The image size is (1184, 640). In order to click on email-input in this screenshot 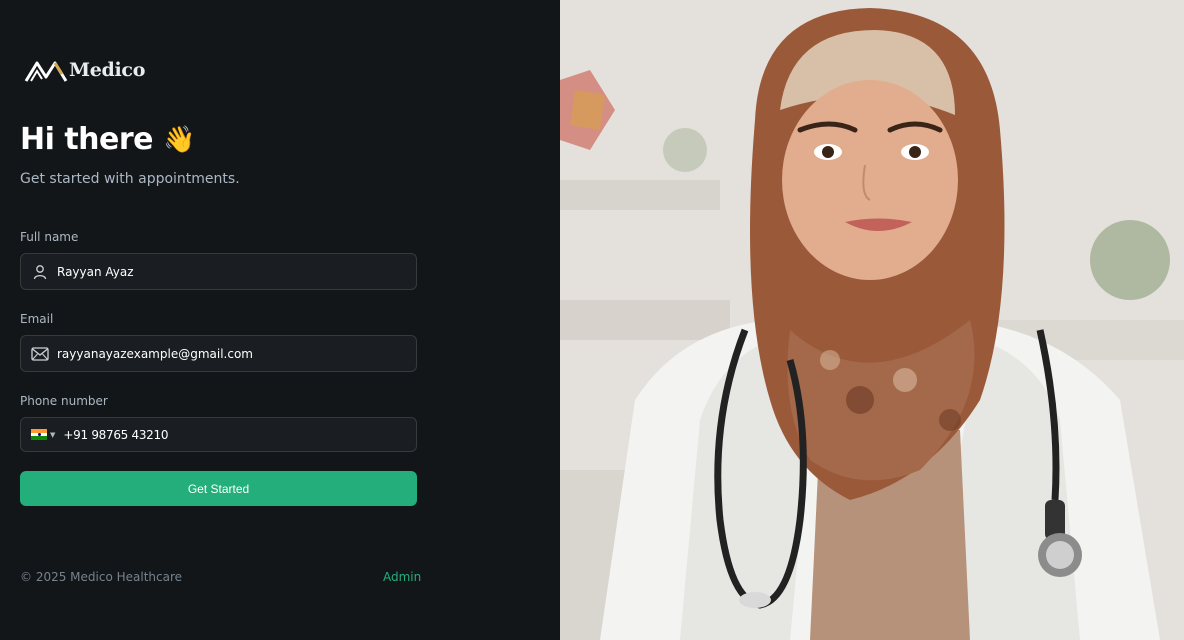, I will do `click(236, 353)`.